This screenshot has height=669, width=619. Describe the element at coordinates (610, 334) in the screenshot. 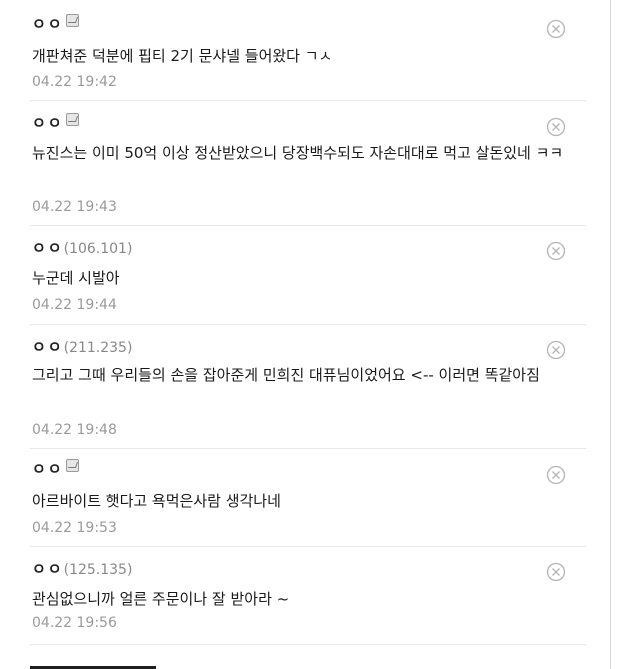

I see `right-divider` at that location.